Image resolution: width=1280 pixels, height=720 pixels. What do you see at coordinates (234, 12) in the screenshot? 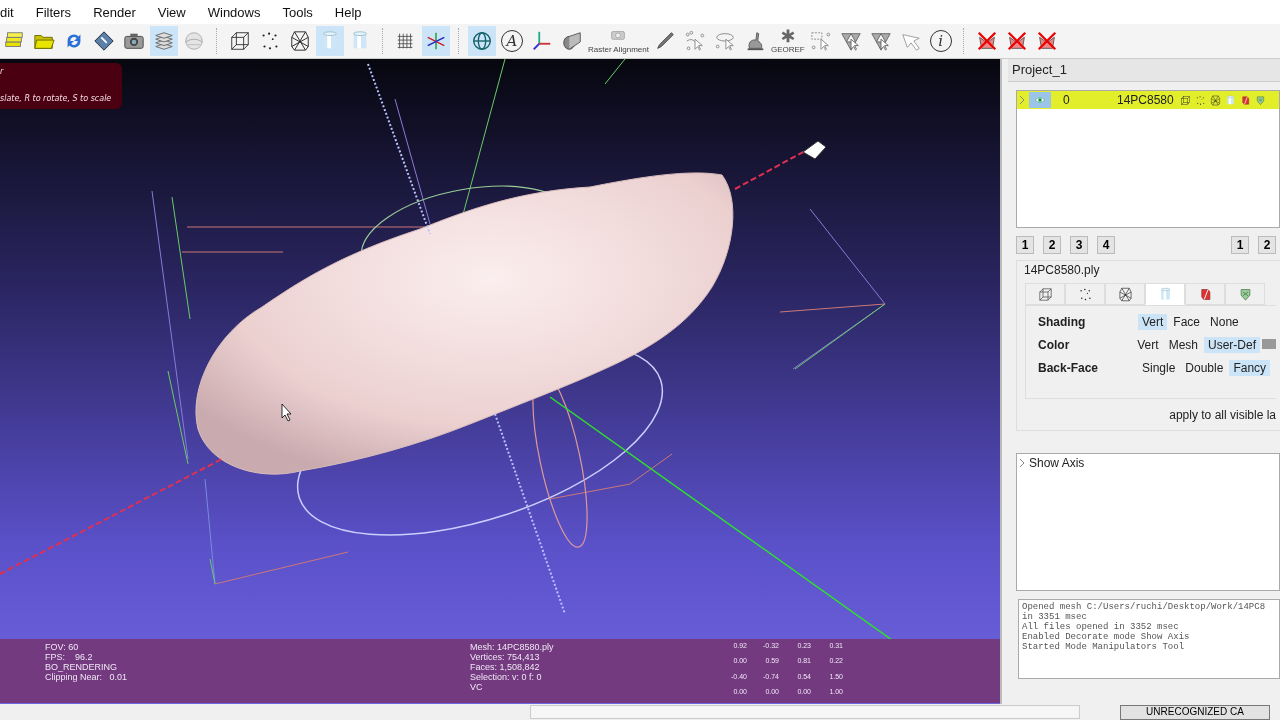
I see `menu-item: Windows` at bounding box center [234, 12].